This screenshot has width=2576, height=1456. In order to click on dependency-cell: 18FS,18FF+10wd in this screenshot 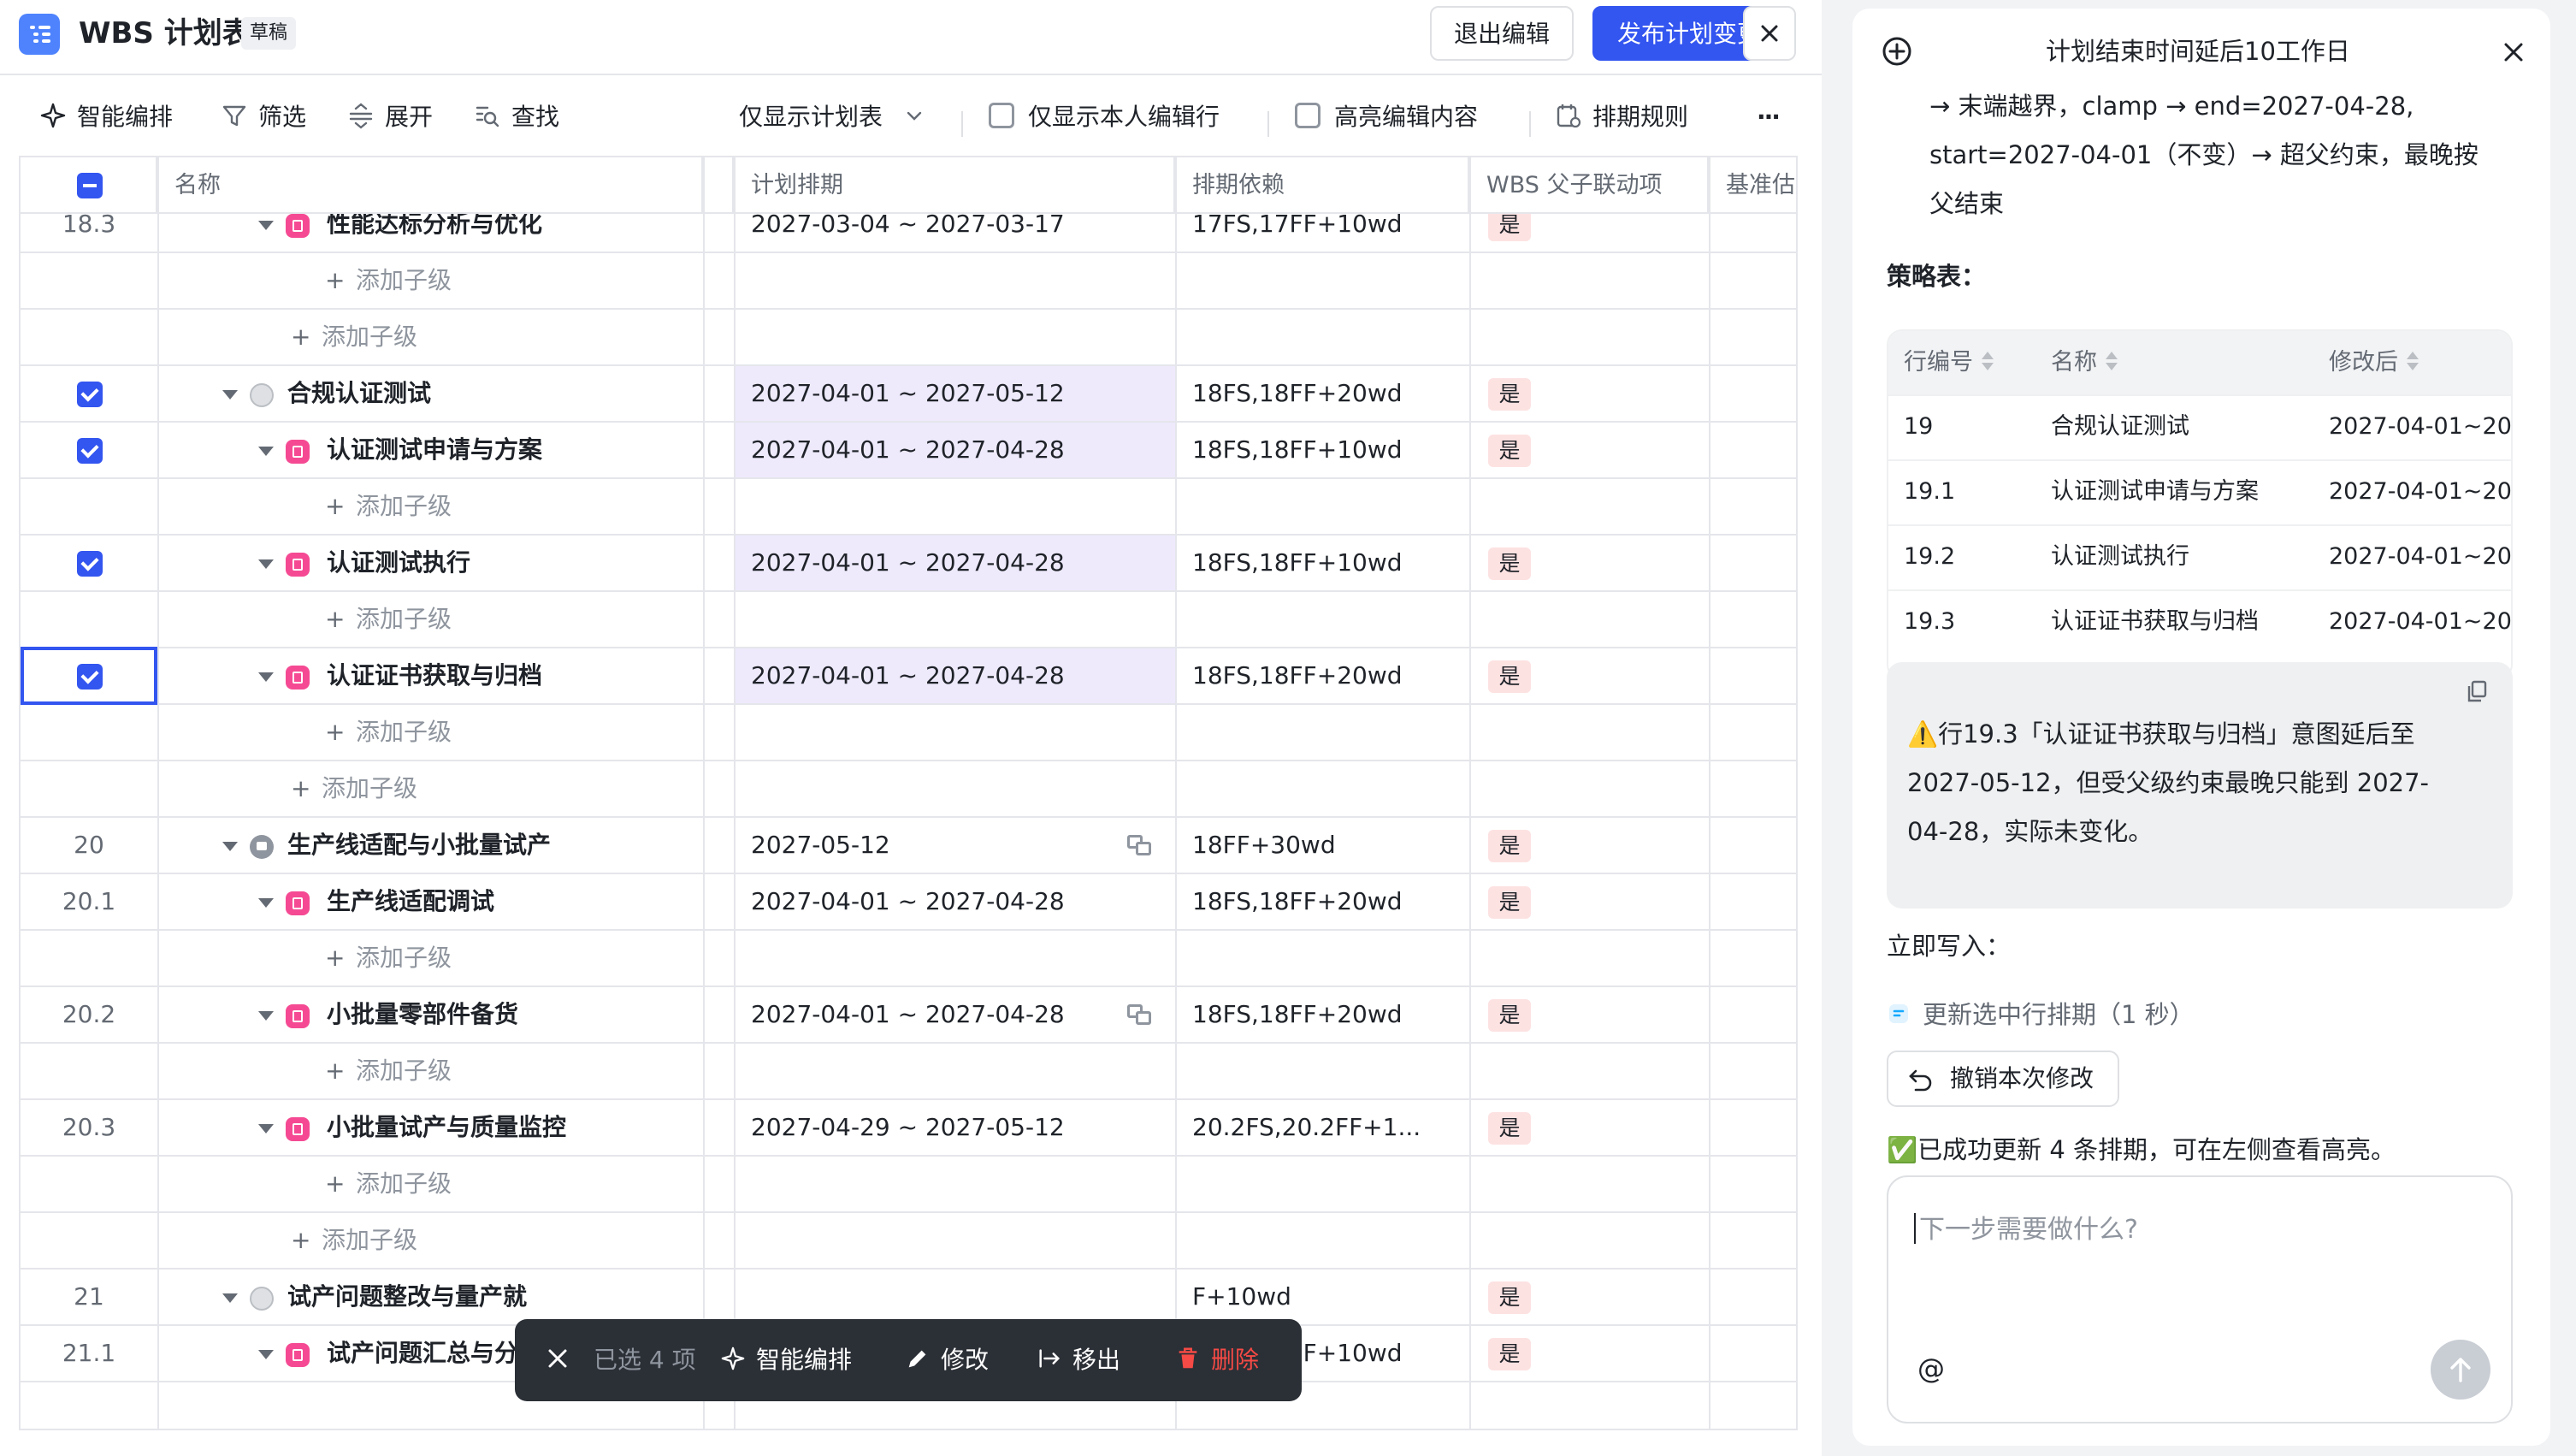, I will do `click(1297, 563)`.